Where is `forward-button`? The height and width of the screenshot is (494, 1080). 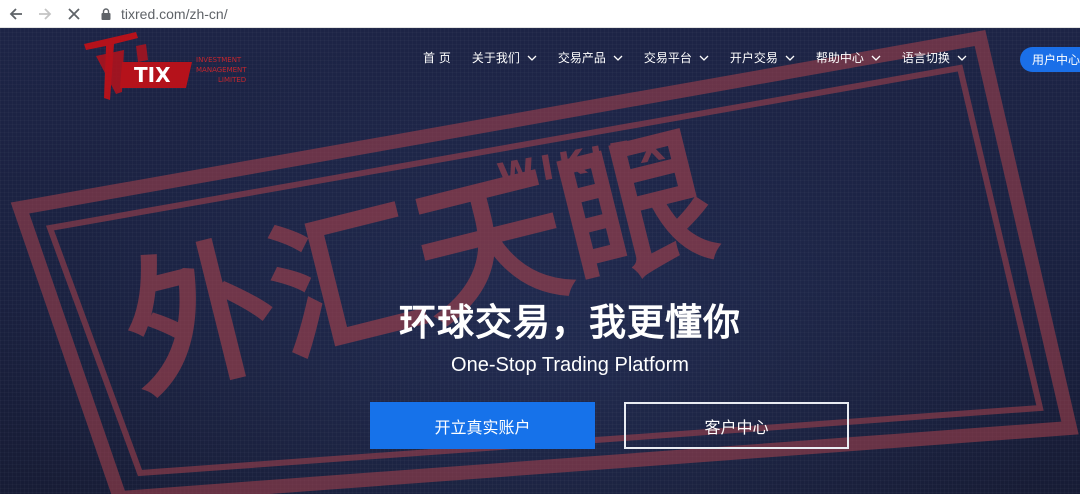
forward-button is located at coordinates (45, 14).